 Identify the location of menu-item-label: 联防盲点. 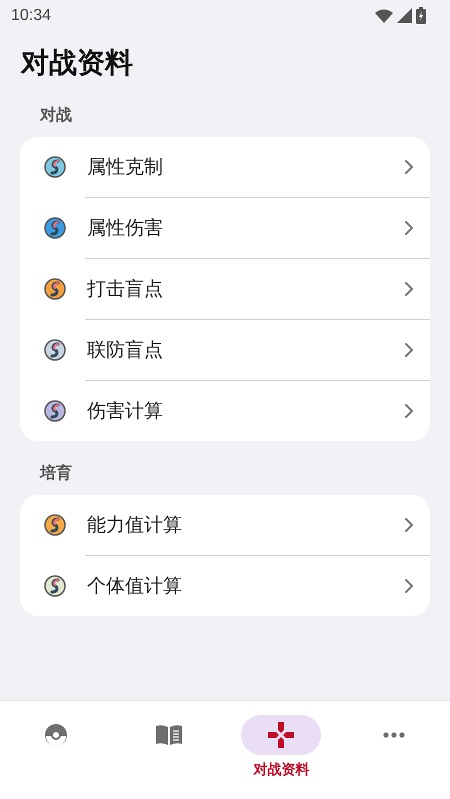
(125, 350).